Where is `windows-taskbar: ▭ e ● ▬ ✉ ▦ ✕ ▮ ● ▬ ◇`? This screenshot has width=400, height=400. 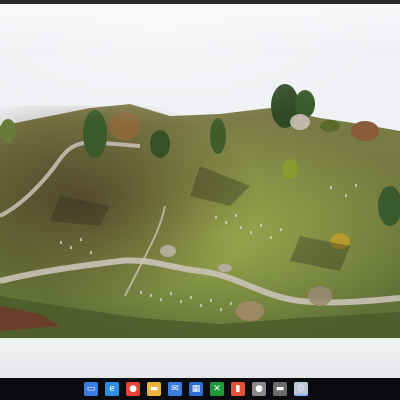 windows-taskbar: ▭ e ● ▬ ✉ ▦ ✕ ▮ ● ▬ ◇ is located at coordinates (200, 389).